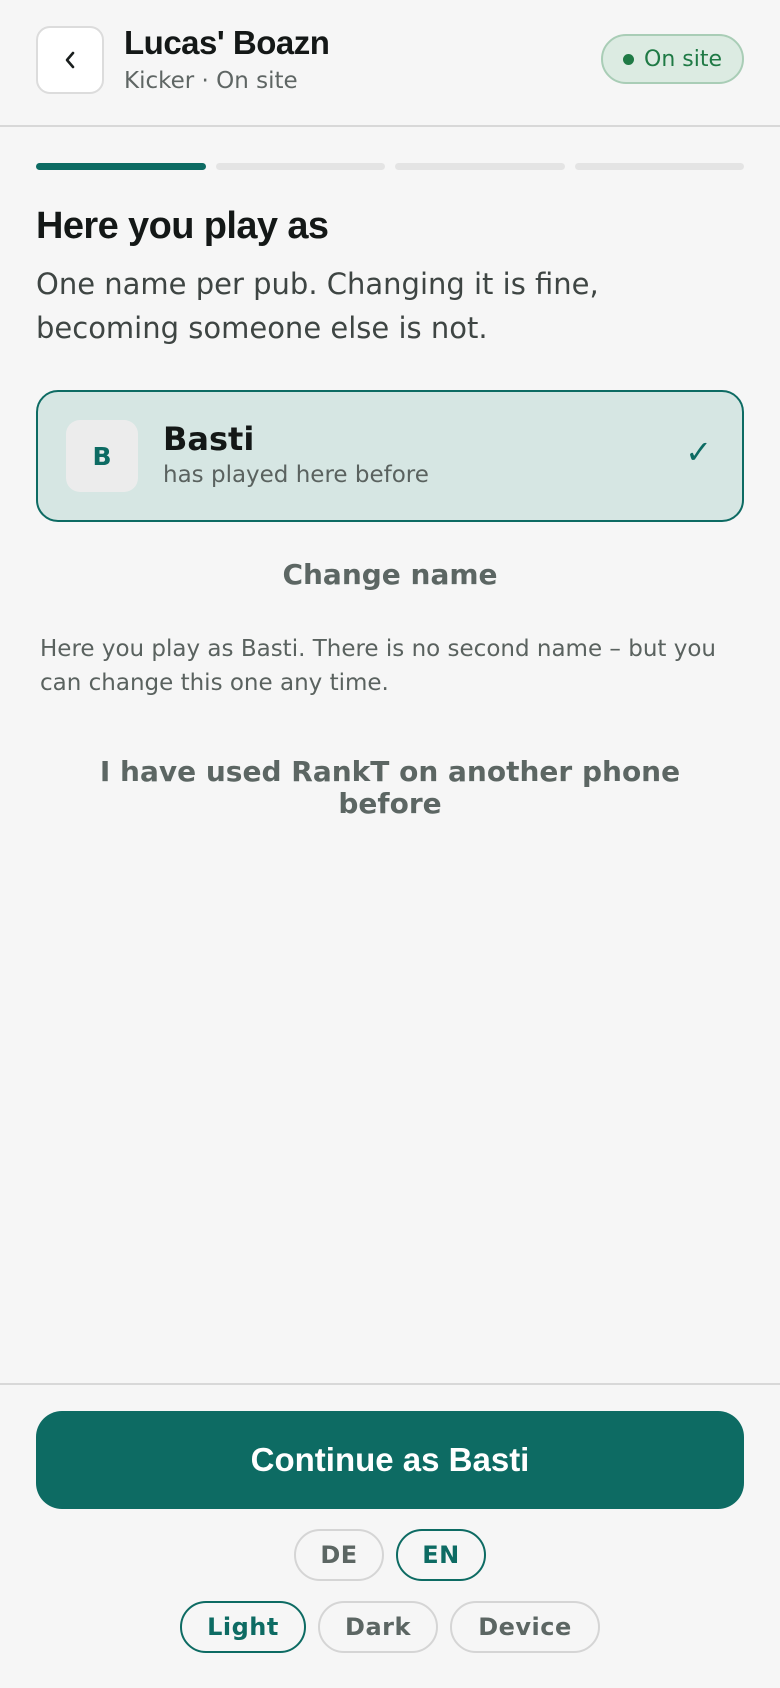 Image resolution: width=780 pixels, height=1688 pixels. What do you see at coordinates (390, 63) in the screenshot?
I see `app-header: Lucas' Boazn Kicker · On site On site` at bounding box center [390, 63].